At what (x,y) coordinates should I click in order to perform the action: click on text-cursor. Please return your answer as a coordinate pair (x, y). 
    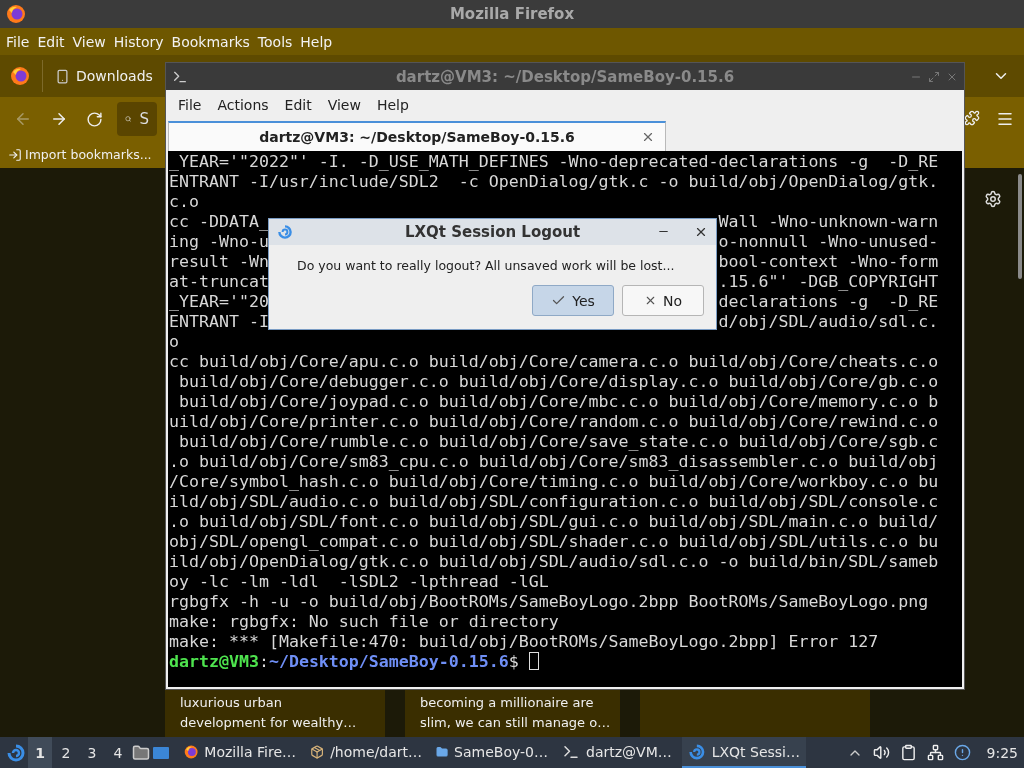
    Looking at the image, I should click on (533, 661).